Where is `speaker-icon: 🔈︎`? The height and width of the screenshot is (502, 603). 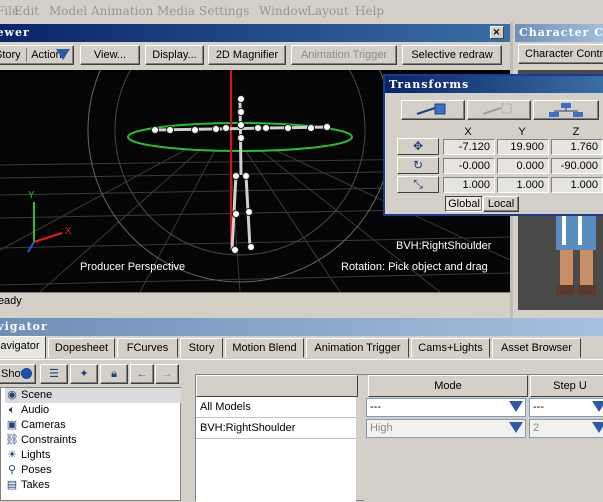 speaker-icon: 🔈︎ is located at coordinates (12, 410).